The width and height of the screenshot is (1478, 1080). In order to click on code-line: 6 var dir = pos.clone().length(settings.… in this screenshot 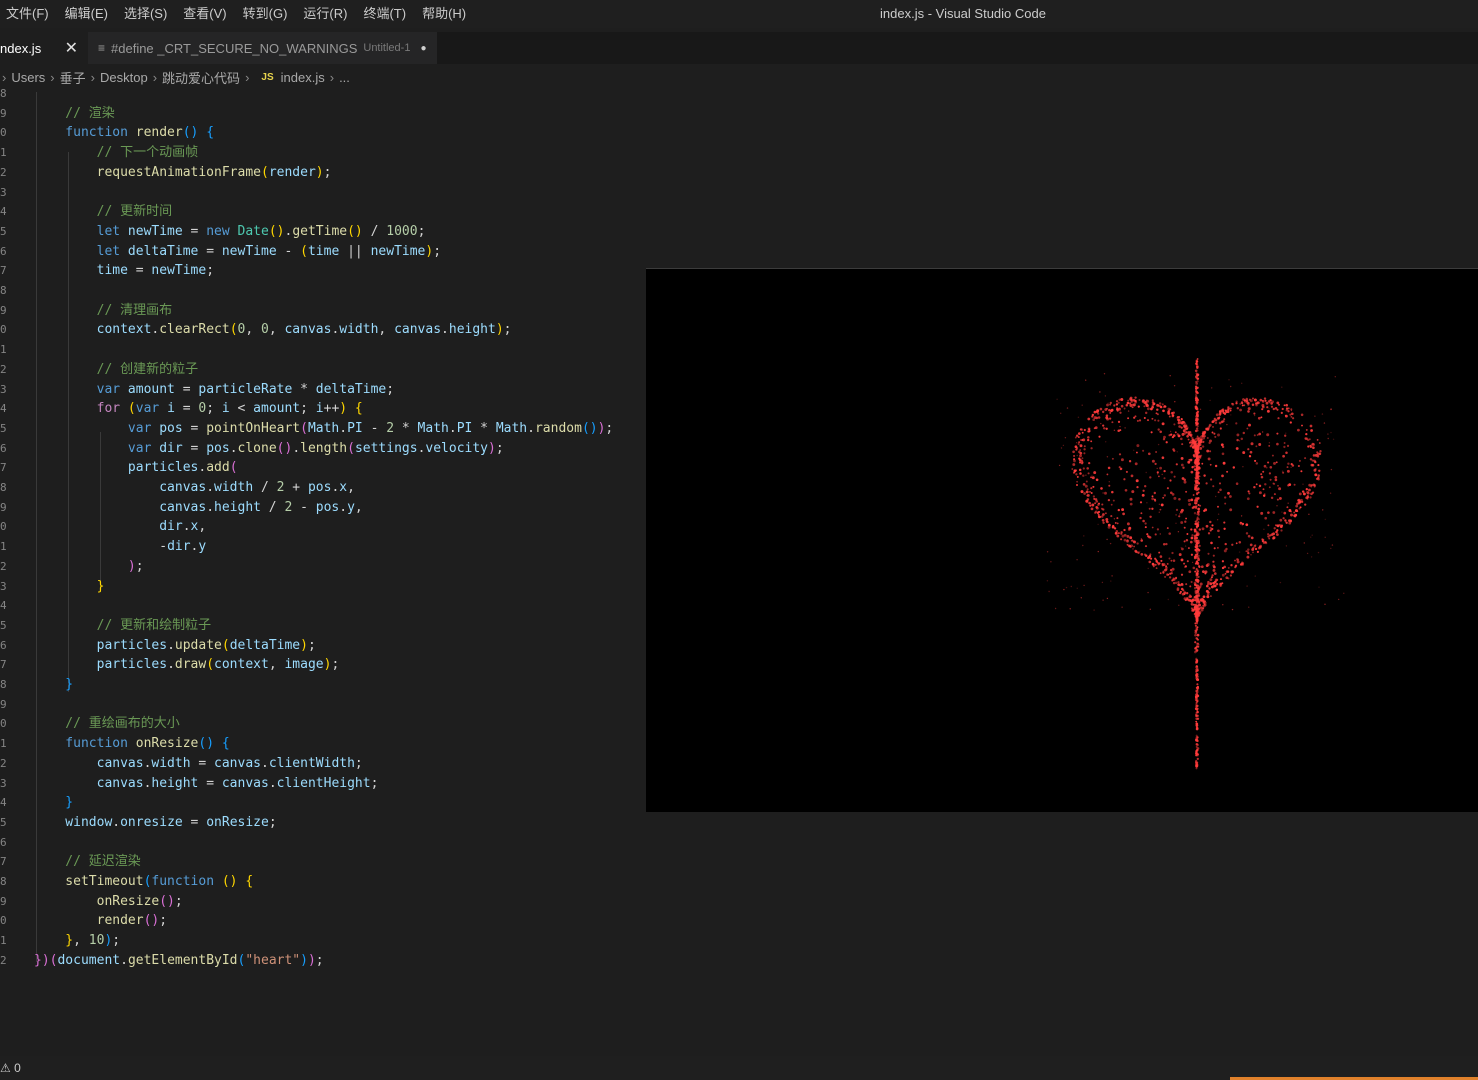, I will do `click(323, 449)`.